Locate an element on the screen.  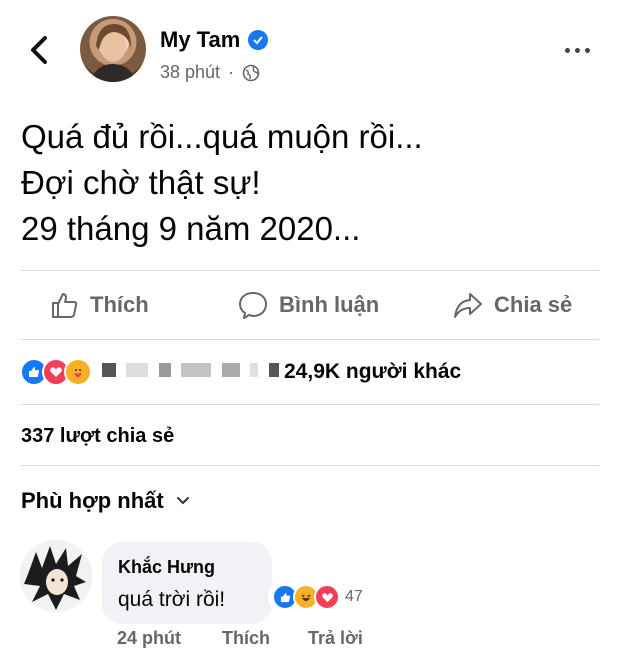
chevron-left-icon is located at coordinates (39, 50).